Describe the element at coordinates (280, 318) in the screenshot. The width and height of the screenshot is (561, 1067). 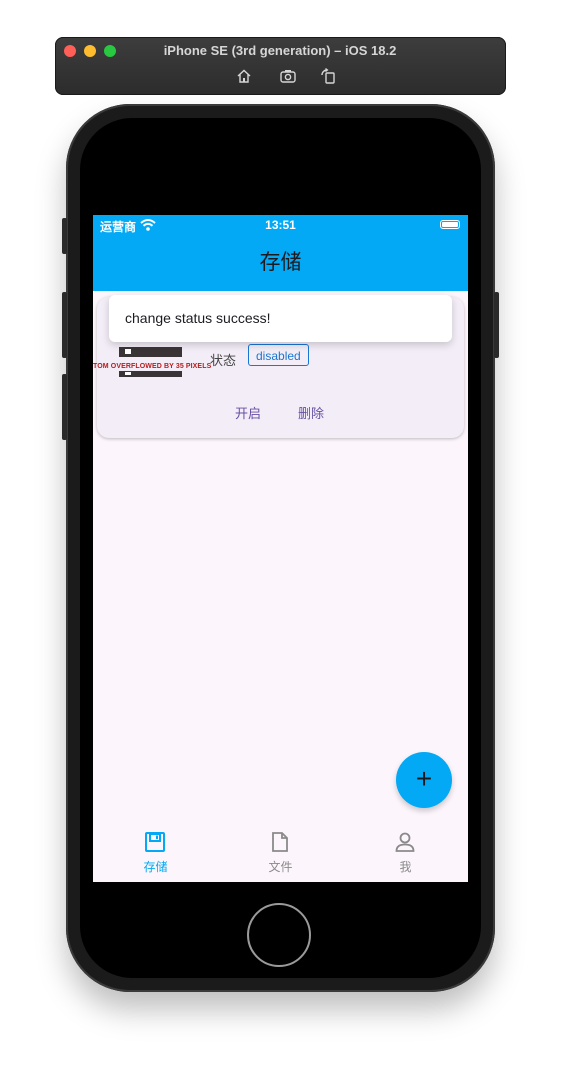
I see `snackbar: change status success!` at that location.